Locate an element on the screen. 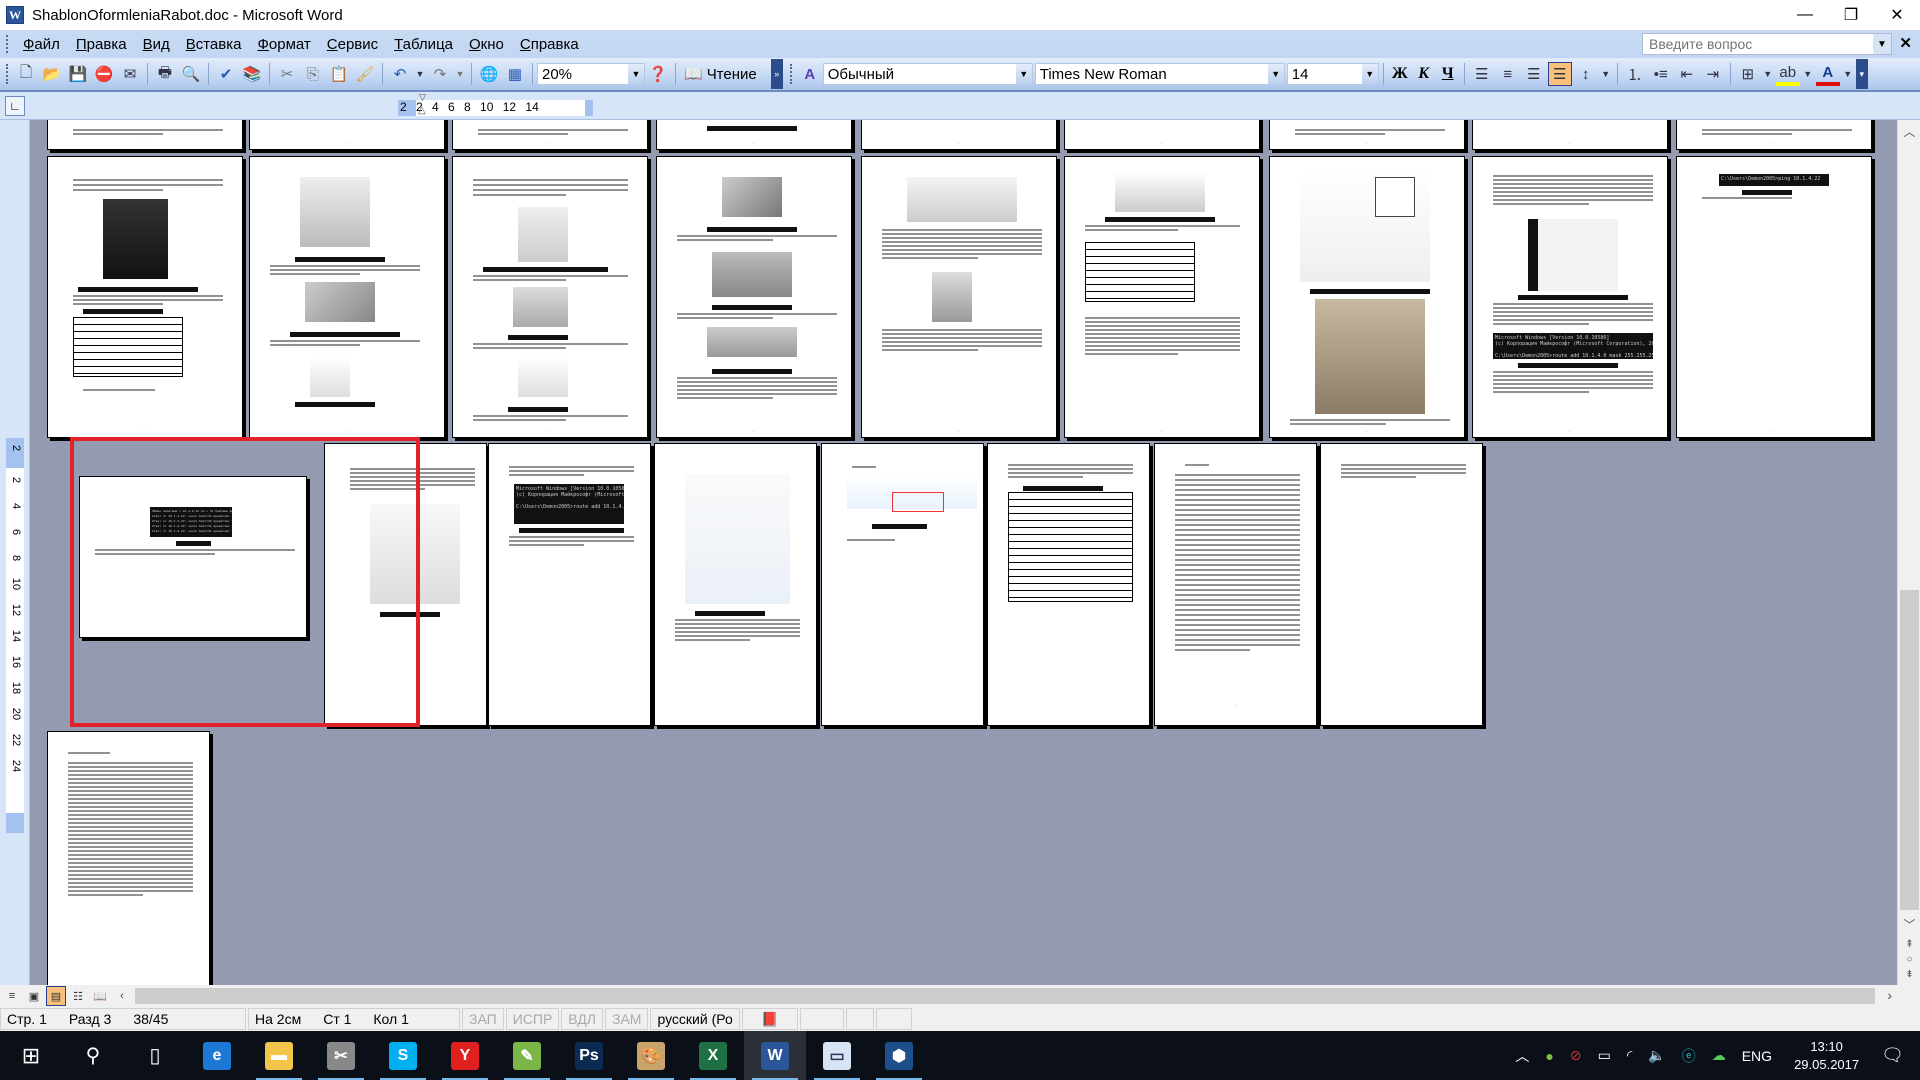  tab-selector: ∟ is located at coordinates (15, 106).